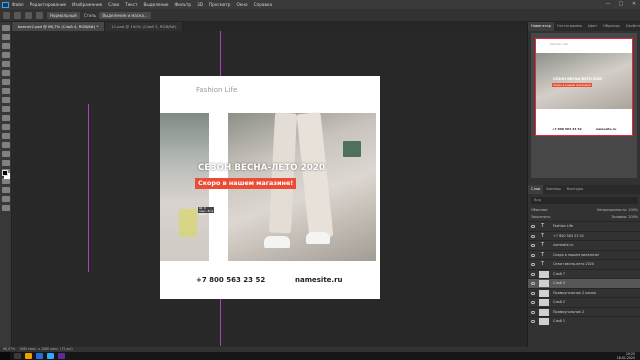 The width and height of the screenshot is (640, 360). I want to click on zoom-icon, so click(6, 208).